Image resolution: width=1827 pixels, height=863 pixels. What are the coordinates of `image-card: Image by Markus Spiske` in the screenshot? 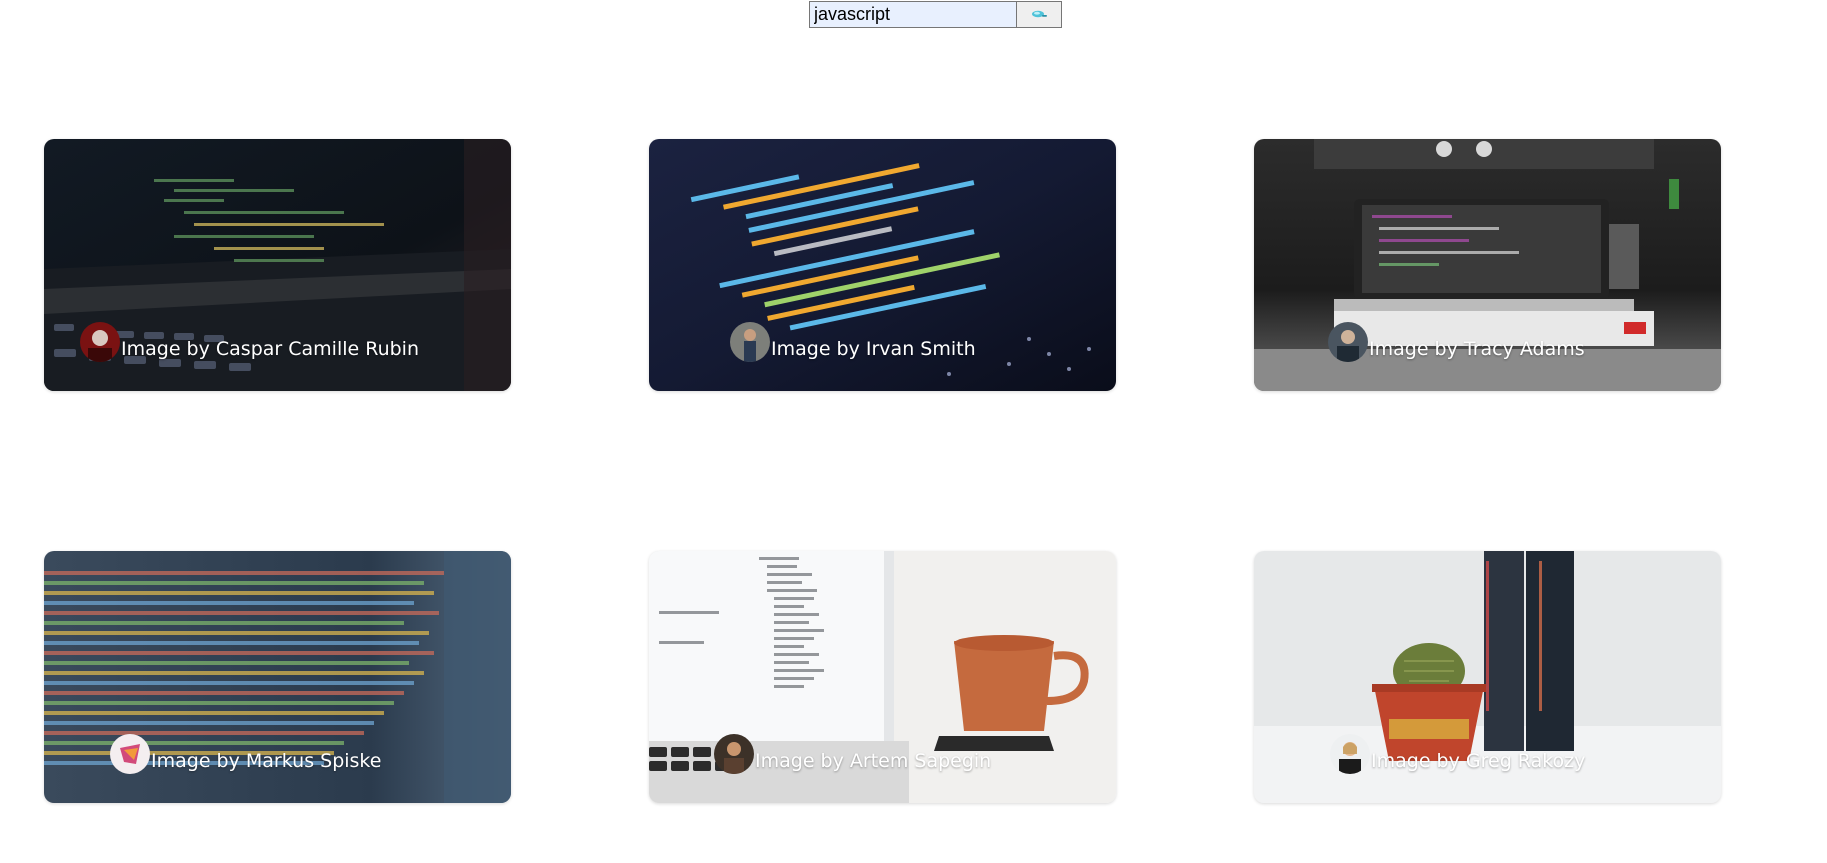 It's located at (277, 677).